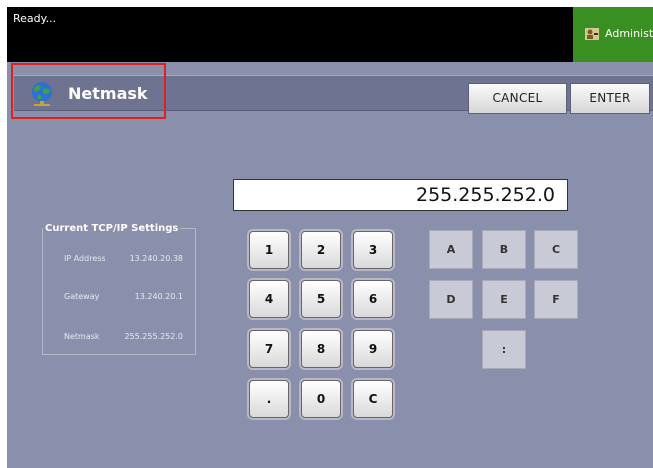 Image resolution: width=653 pixels, height=468 pixels. I want to click on key-c-hex: C, so click(556, 249).